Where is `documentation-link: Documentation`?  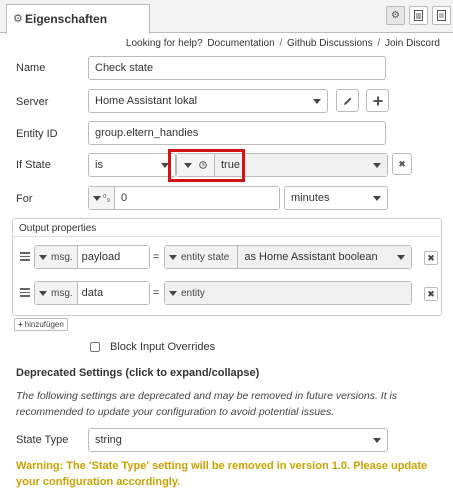 documentation-link: Documentation is located at coordinates (240, 43).